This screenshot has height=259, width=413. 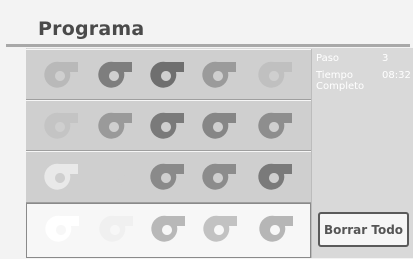 I want to click on total-time-label-line2: Completo, so click(x=340, y=86).